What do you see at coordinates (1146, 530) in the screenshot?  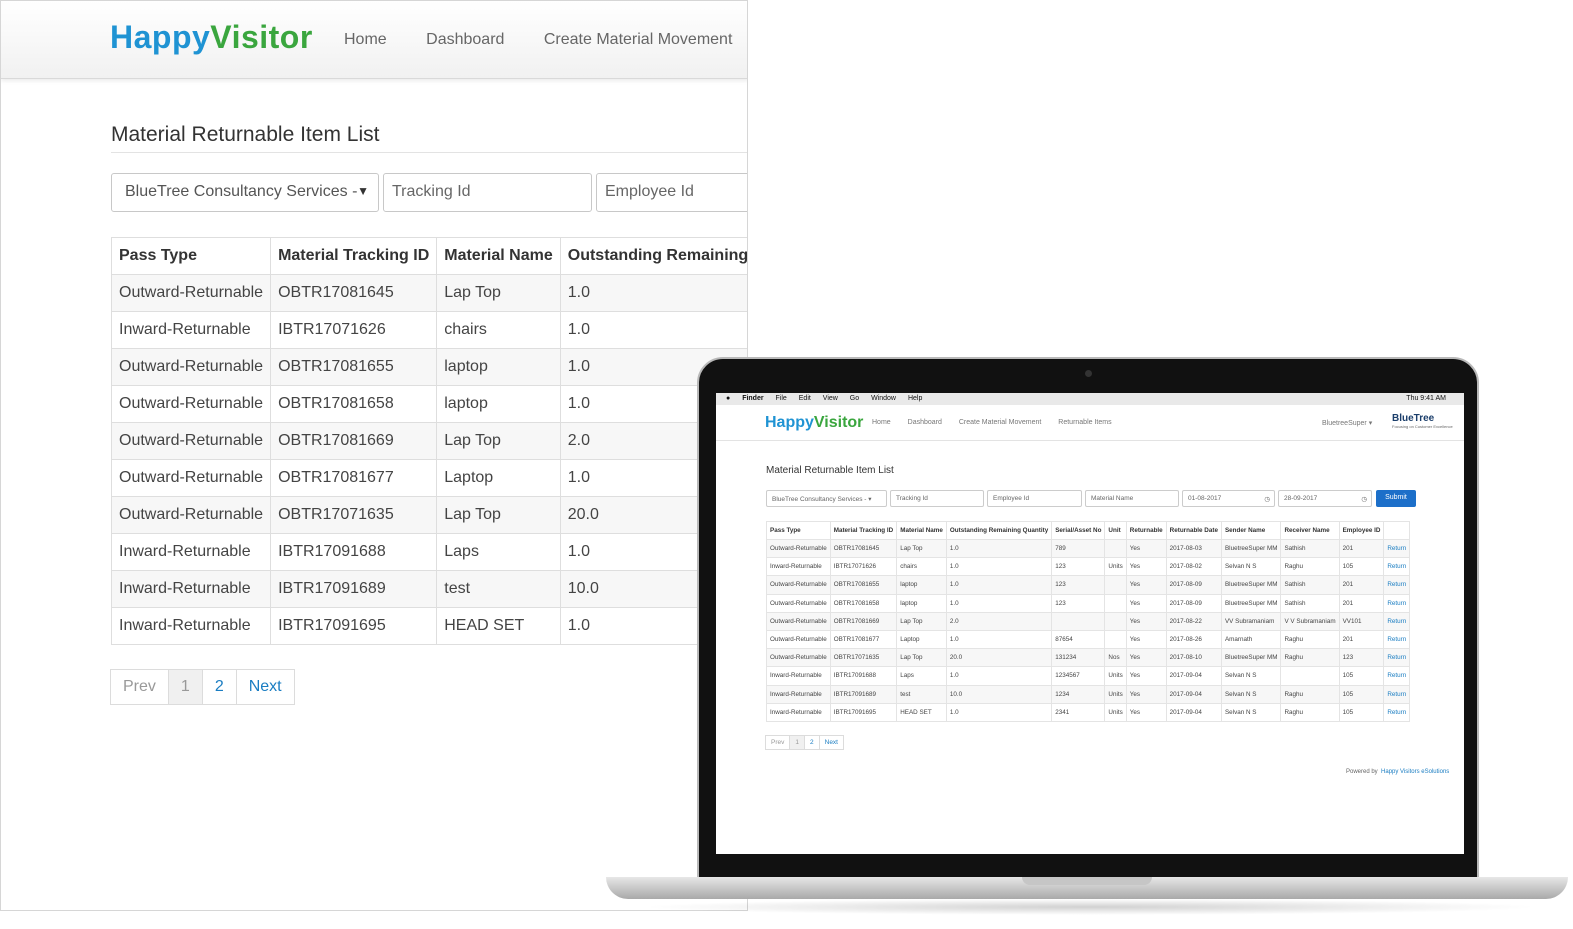 I see `screen-col-header: Returnable` at bounding box center [1146, 530].